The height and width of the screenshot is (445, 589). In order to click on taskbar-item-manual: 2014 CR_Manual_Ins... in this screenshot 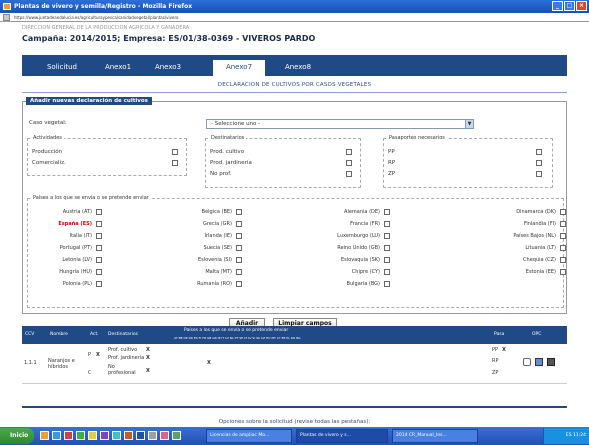, I will do `click(435, 436)`.